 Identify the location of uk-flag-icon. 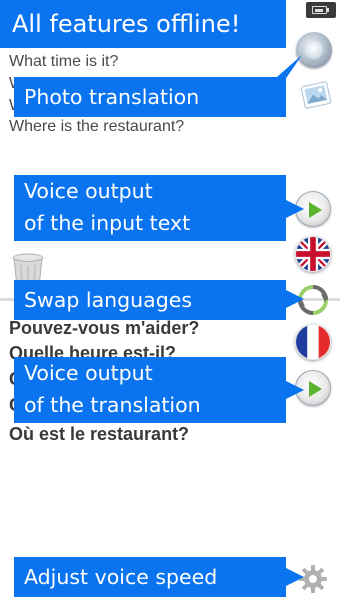
(313, 254).